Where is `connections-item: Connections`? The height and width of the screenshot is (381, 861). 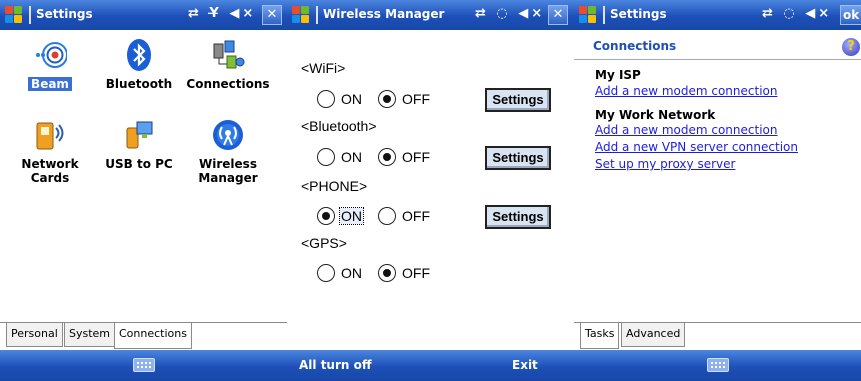 connections-item: Connections is located at coordinates (228, 64).